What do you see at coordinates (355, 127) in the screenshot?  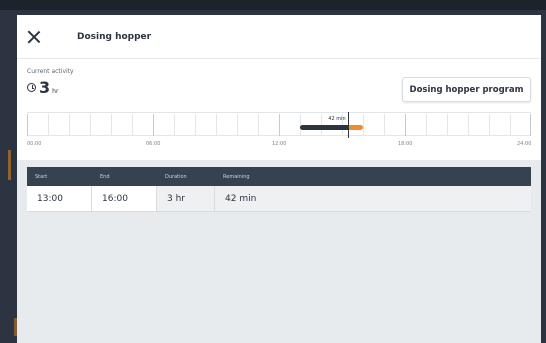 I see `timeline-remaining-bar` at bounding box center [355, 127].